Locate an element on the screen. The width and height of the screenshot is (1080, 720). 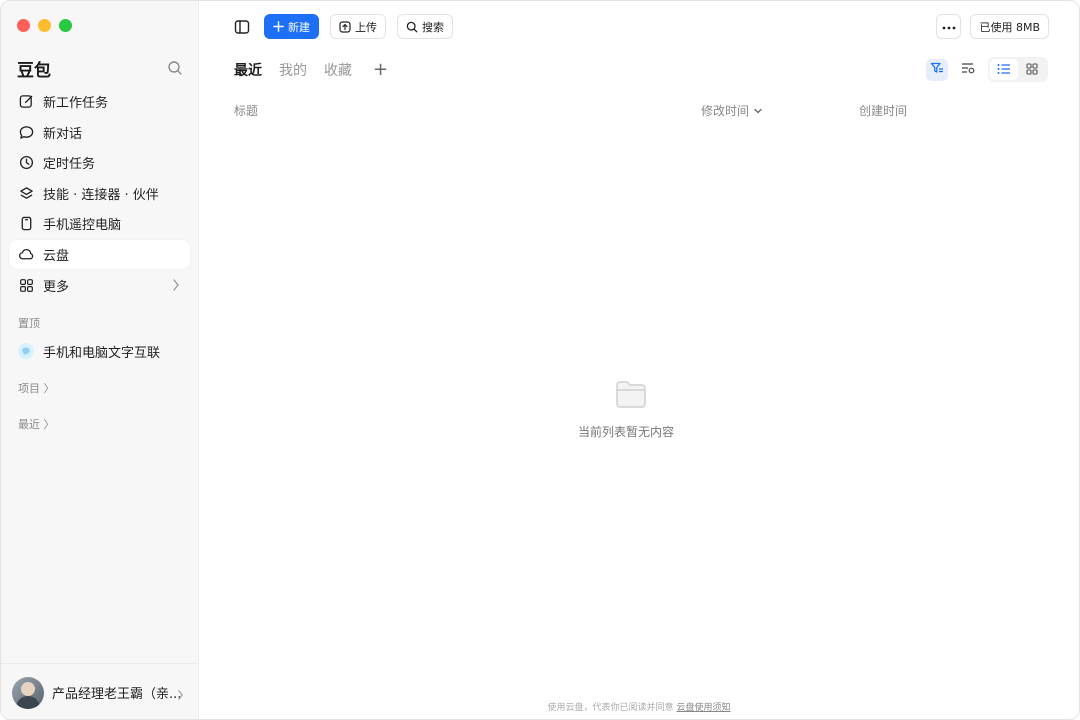
sort-button is located at coordinates (968, 70).